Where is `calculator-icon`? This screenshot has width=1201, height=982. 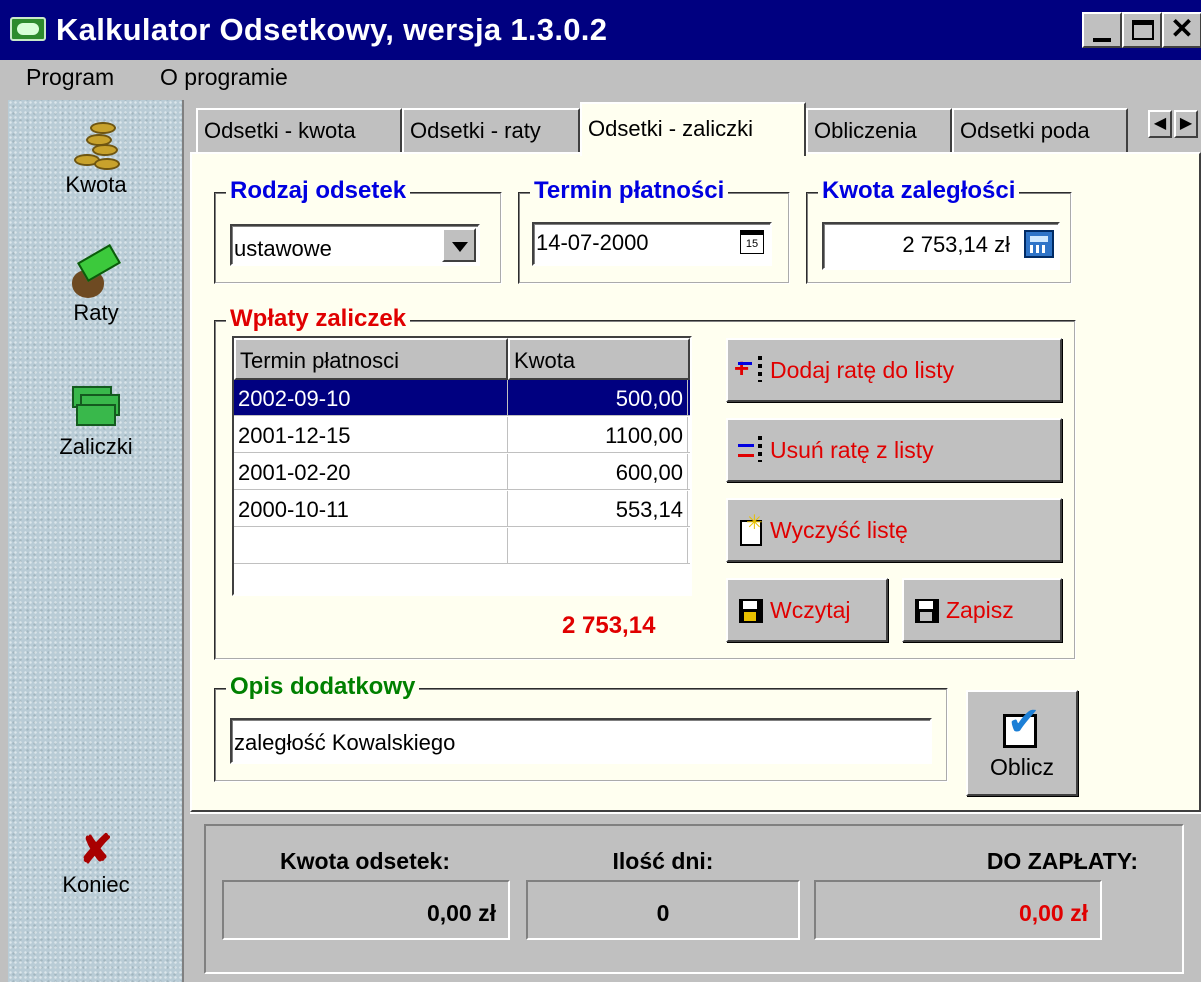 calculator-icon is located at coordinates (1039, 244).